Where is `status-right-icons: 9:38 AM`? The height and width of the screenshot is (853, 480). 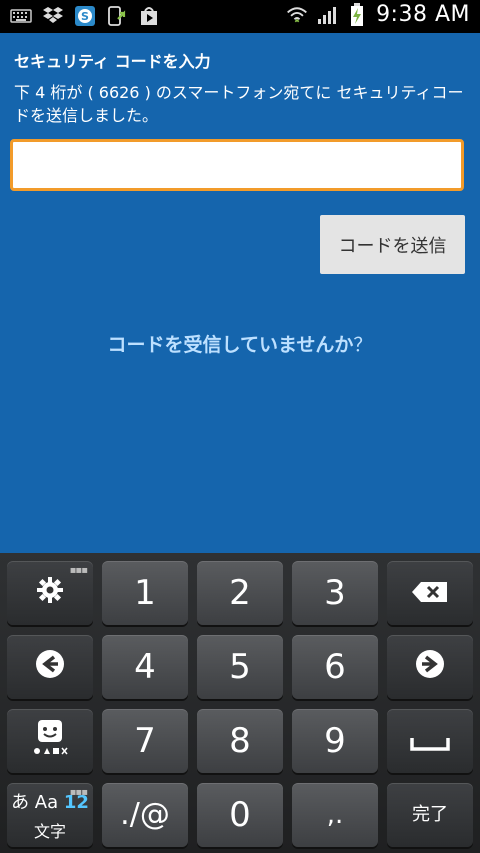 status-right-icons: 9:38 AM is located at coordinates (378, 14).